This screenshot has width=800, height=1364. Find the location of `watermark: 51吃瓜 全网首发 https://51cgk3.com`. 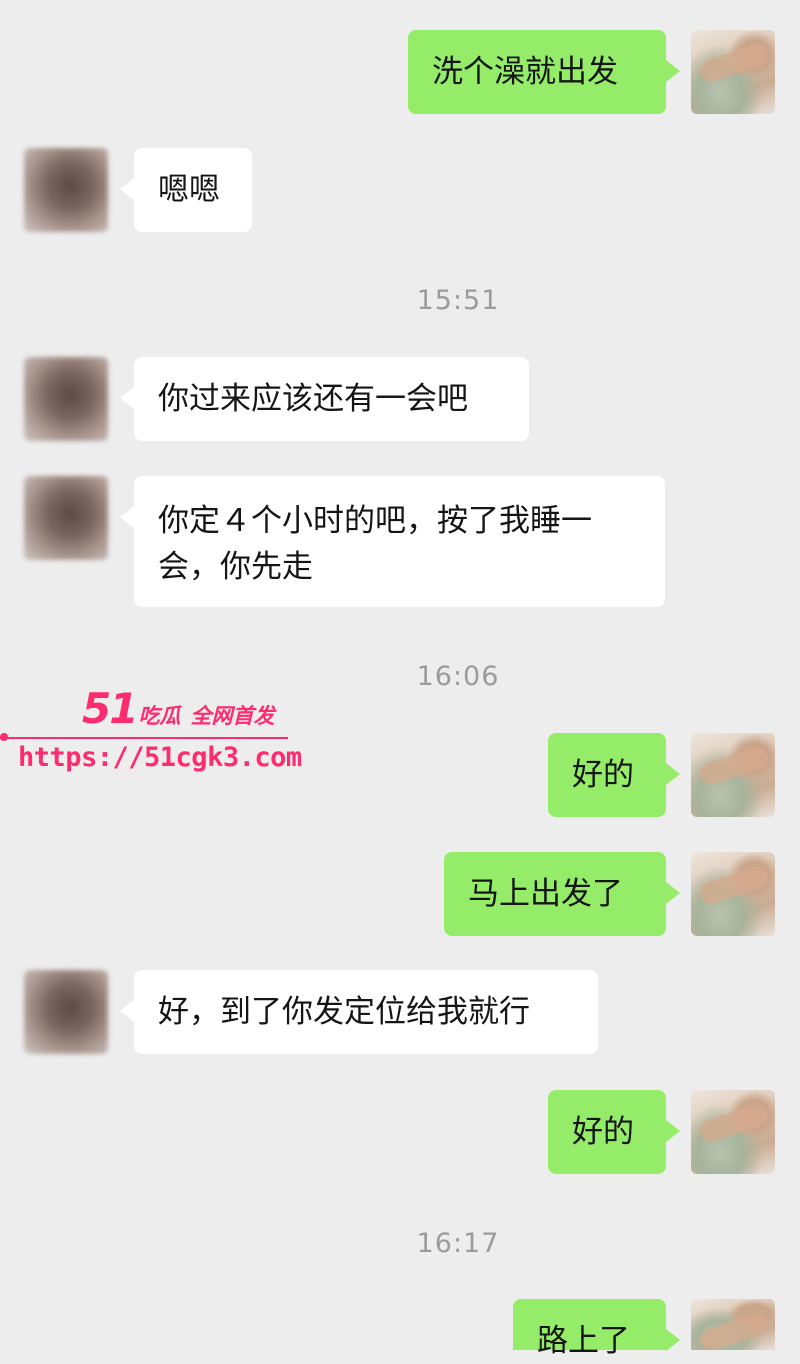

watermark: 51吃瓜 全网首发 https://51cgk3.com is located at coordinates (151, 732).